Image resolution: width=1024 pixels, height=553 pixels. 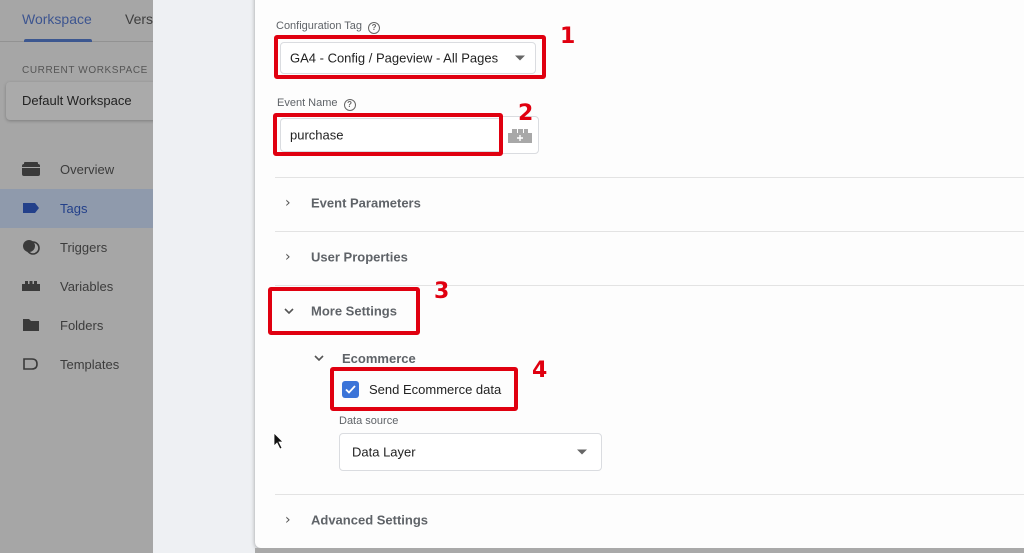 I want to click on tab-versions: Versions, so click(x=139, y=19).